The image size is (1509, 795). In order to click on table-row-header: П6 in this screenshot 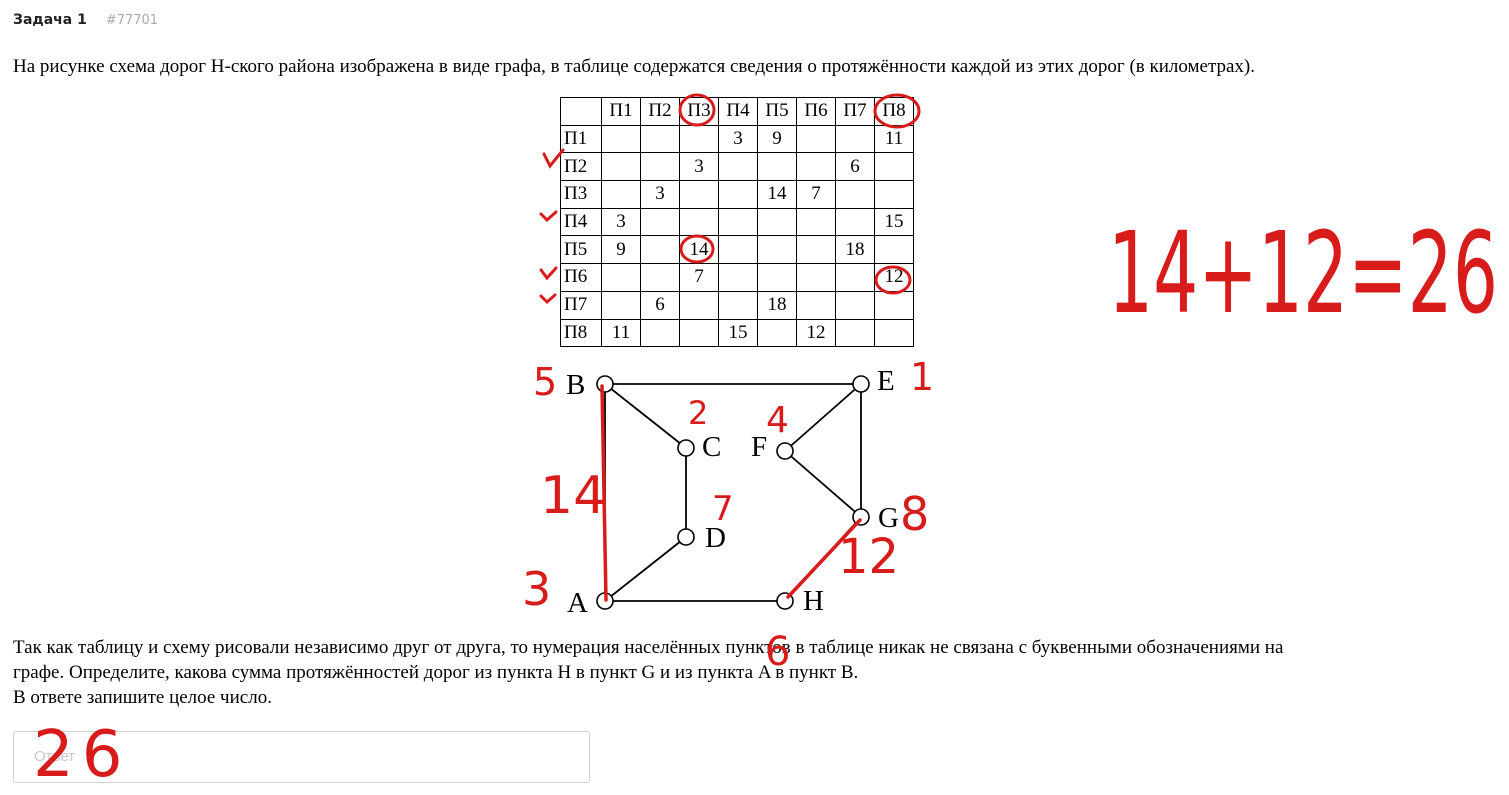, I will do `click(581, 277)`.